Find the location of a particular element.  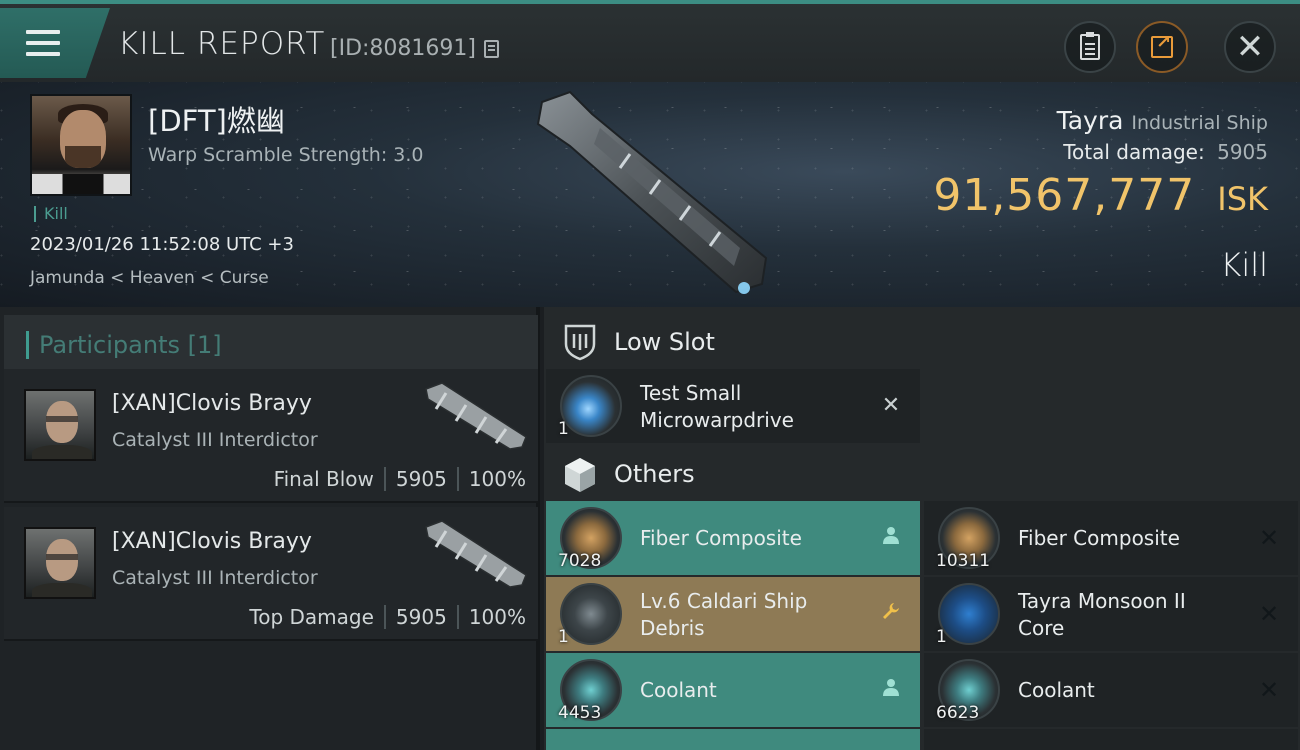

participants-header: Participants [1] is located at coordinates (271, 344).